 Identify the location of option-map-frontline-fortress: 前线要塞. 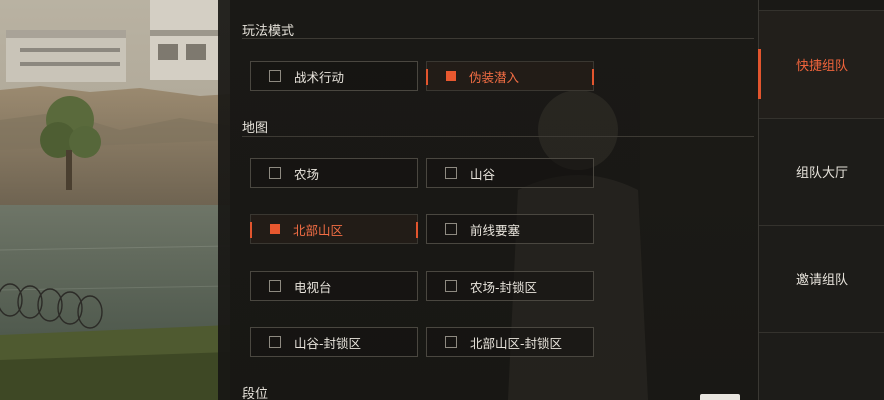
(510, 229).